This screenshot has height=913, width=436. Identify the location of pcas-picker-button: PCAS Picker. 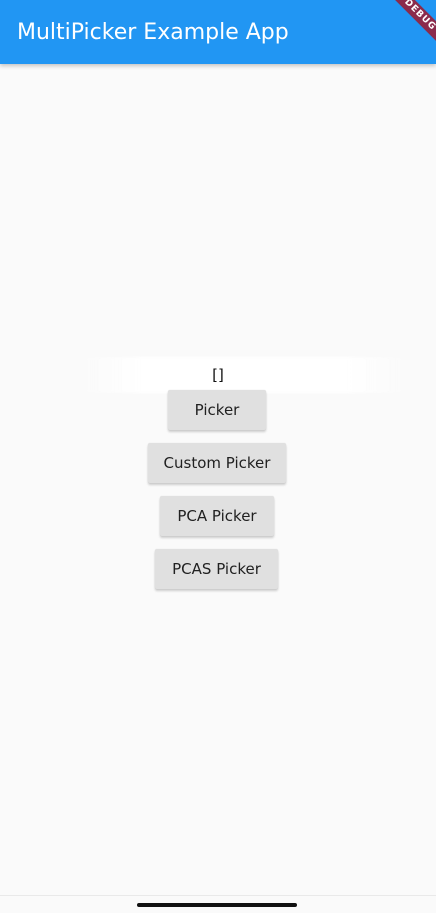
(216, 569).